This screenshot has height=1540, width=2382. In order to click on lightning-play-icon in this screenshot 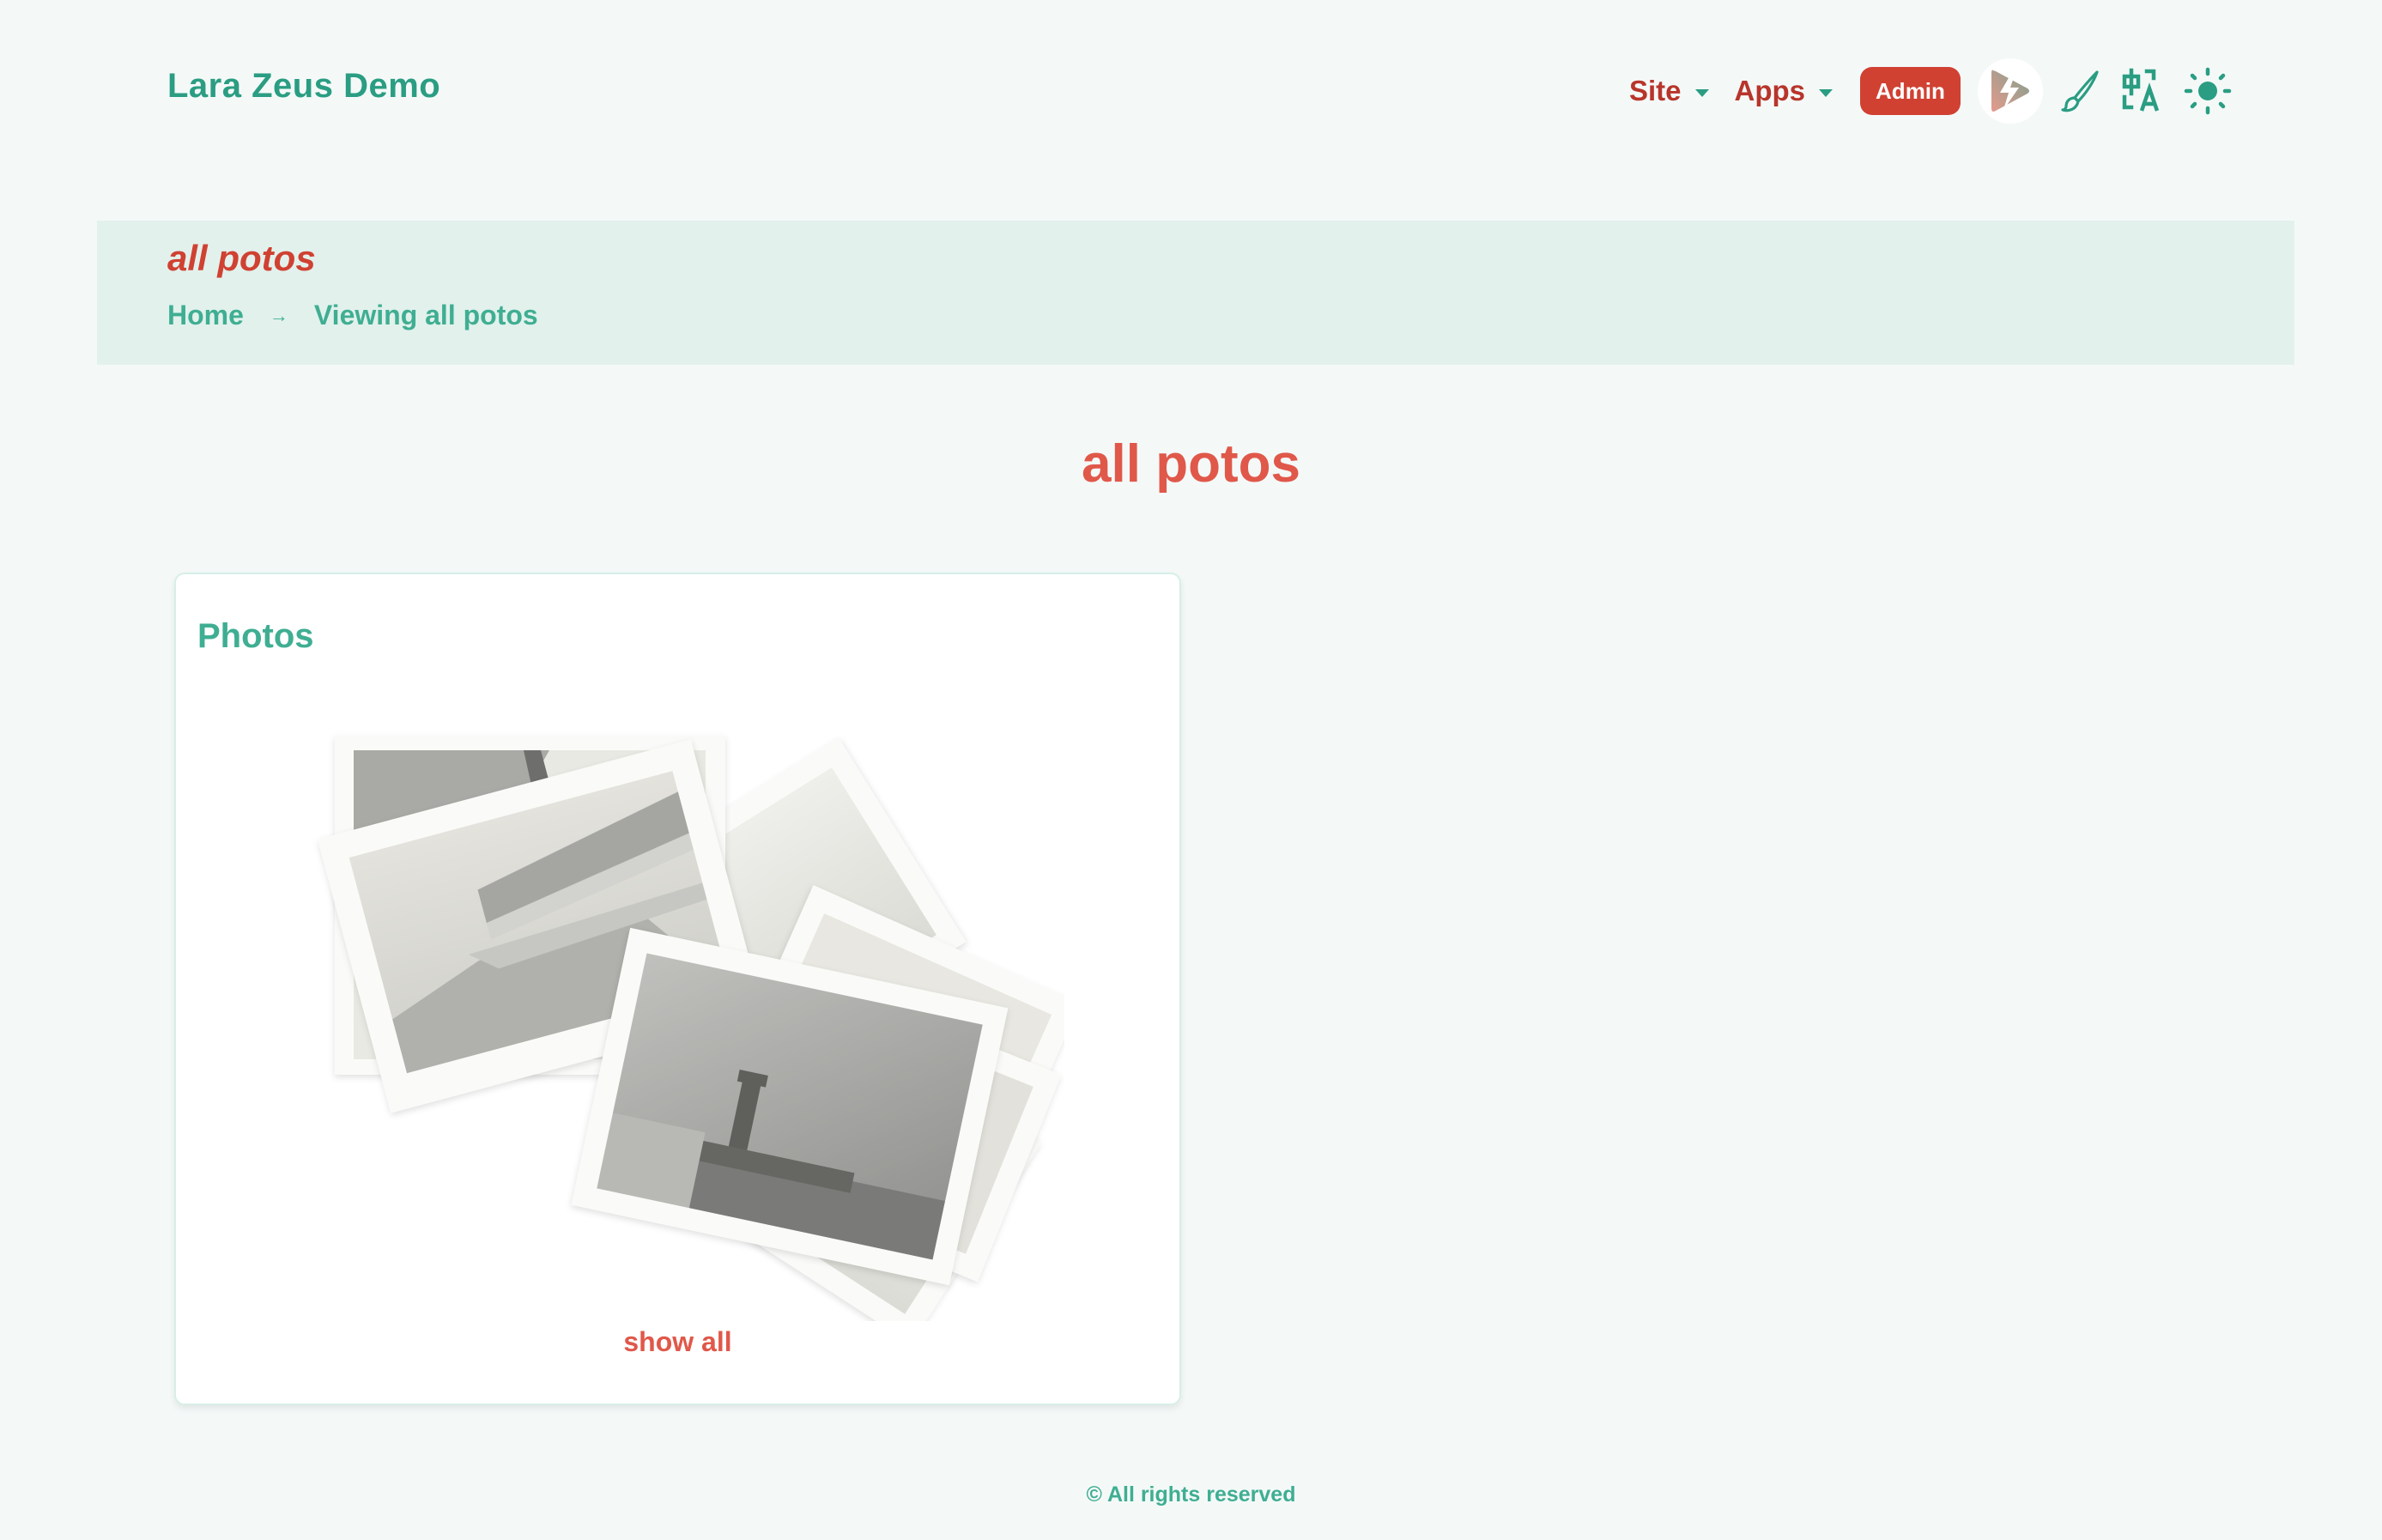, I will do `click(2010, 91)`.